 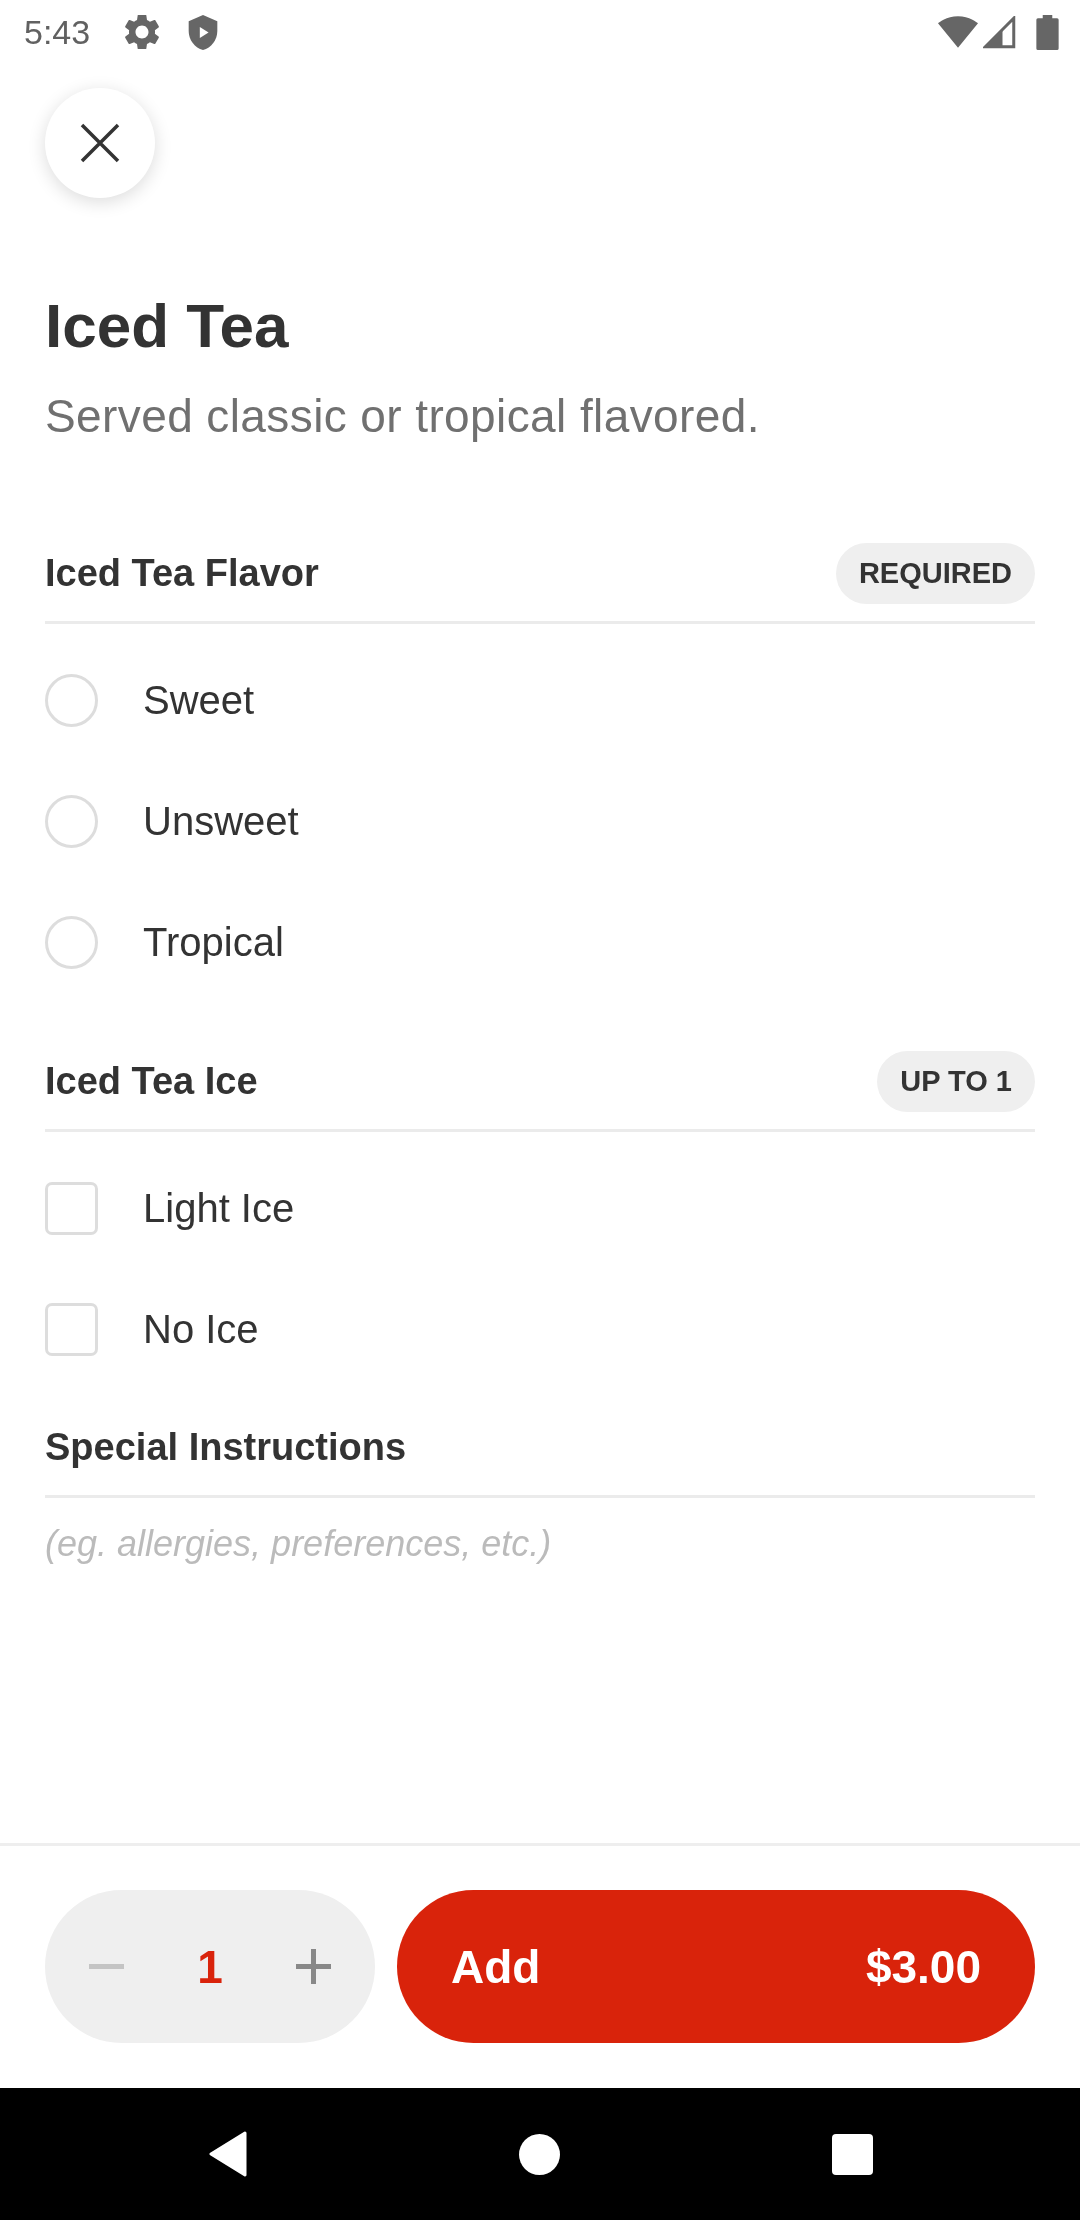 What do you see at coordinates (956, 1081) in the screenshot?
I see `requirement-badge: UP TO 1` at bounding box center [956, 1081].